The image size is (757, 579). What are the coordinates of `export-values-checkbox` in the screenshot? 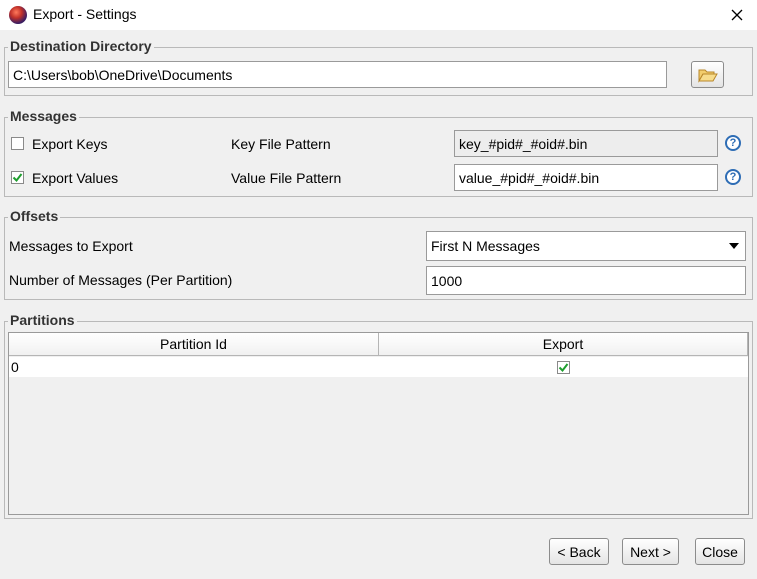 It's located at (17, 177).